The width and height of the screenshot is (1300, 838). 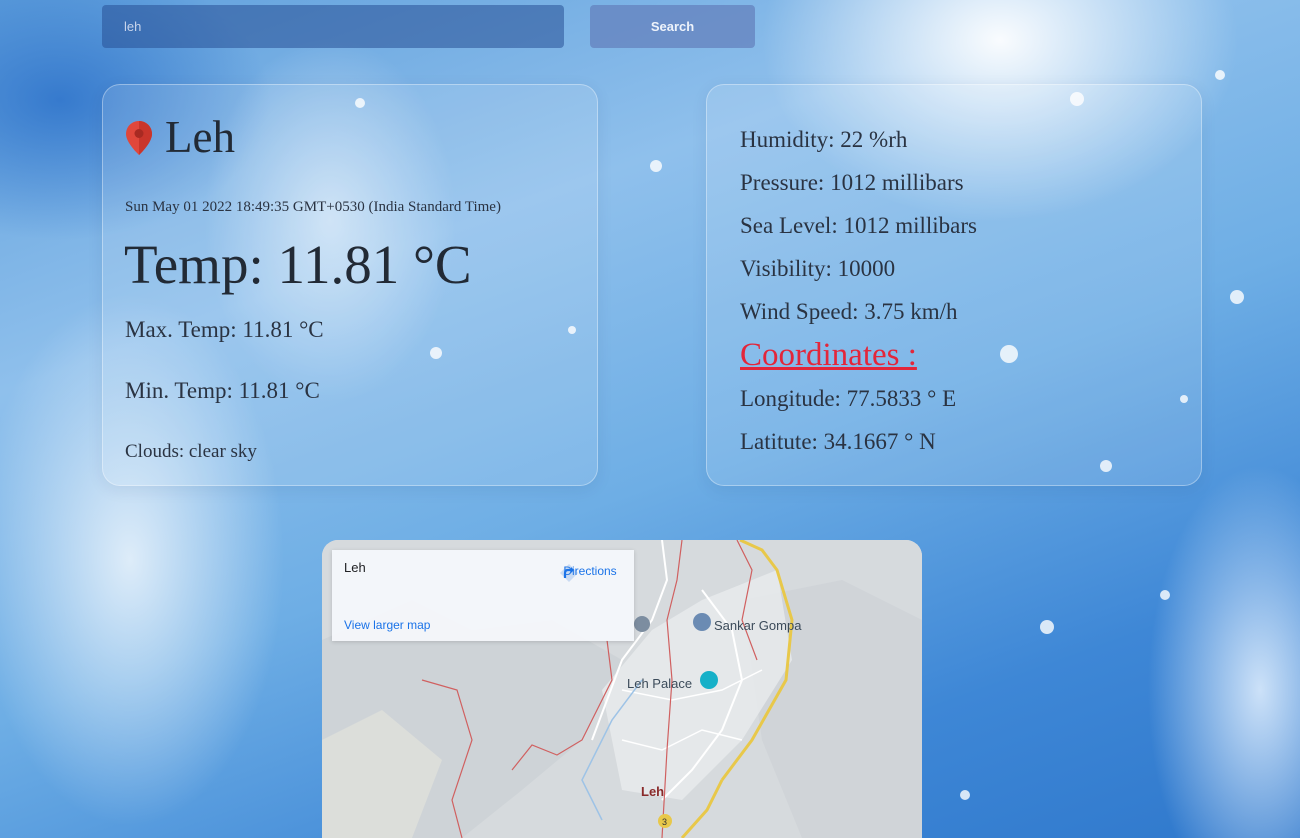 I want to click on temple-icon, so click(x=702, y=622).